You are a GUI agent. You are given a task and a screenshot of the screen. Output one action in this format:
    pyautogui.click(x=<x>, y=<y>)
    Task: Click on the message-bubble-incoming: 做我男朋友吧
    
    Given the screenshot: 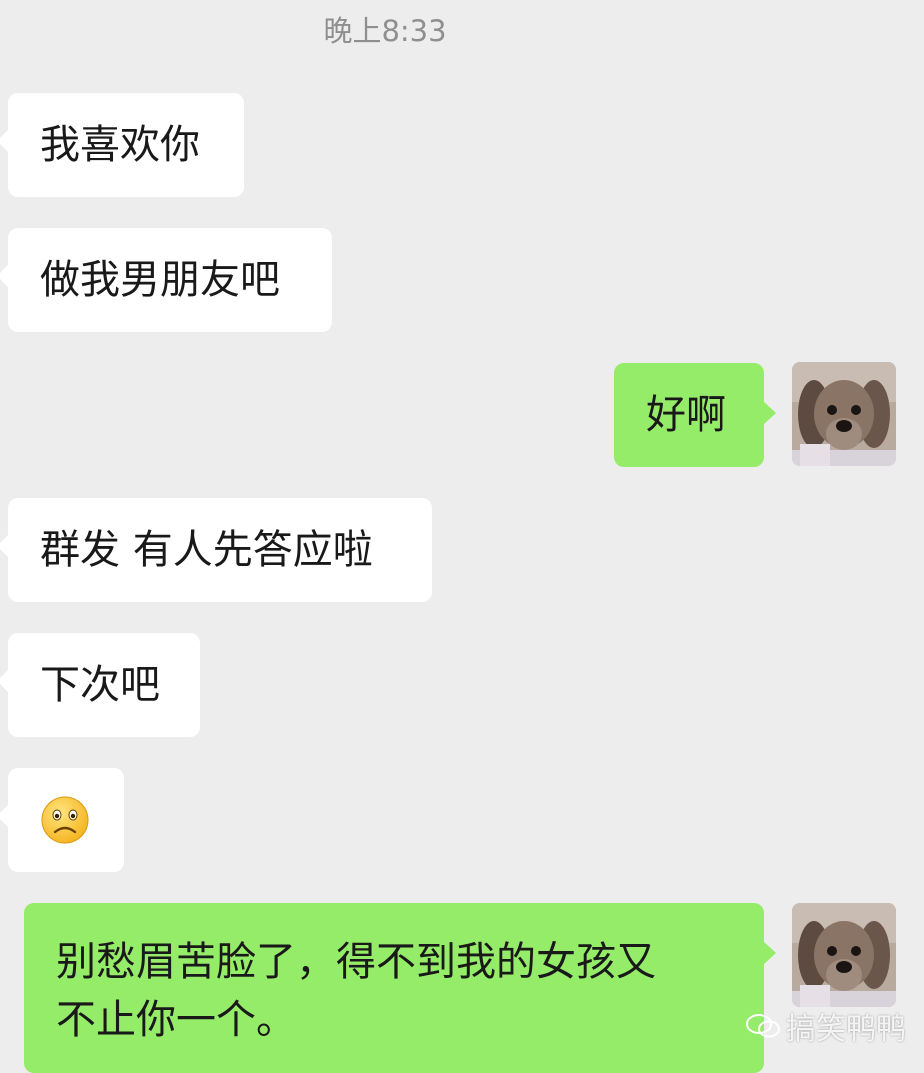 What is the action you would take?
    pyautogui.click(x=166, y=280)
    